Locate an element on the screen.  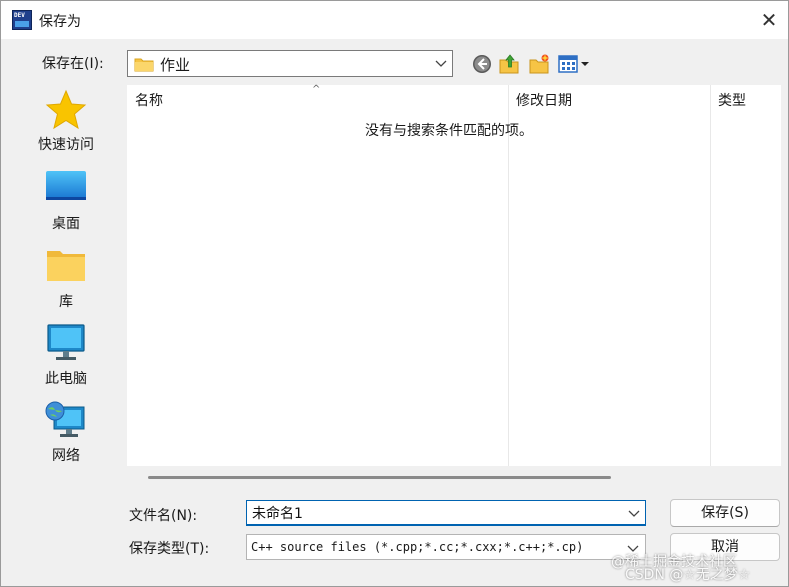
place-this-pc: 此电脑 is located at coordinates (66, 357).